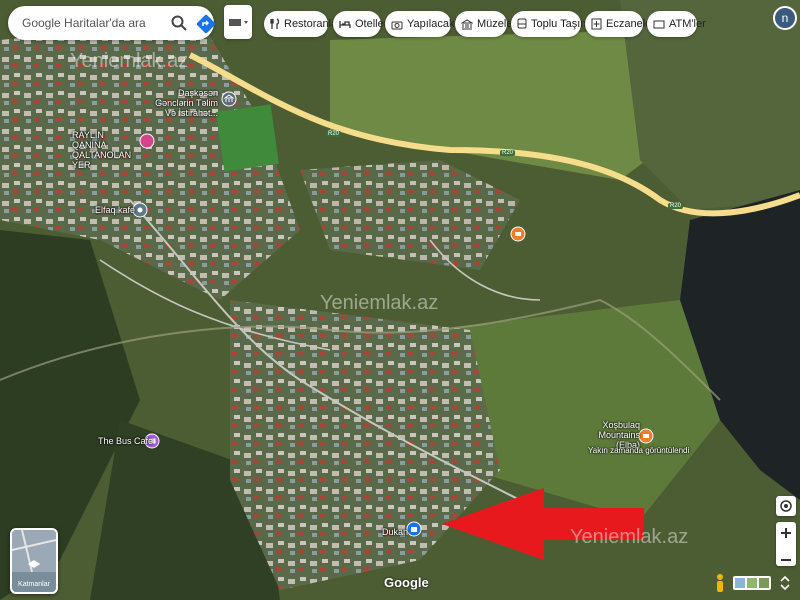 The image size is (800, 600). Describe the element at coordinates (543, 524) in the screenshot. I see `red-arrow-annotation` at that location.